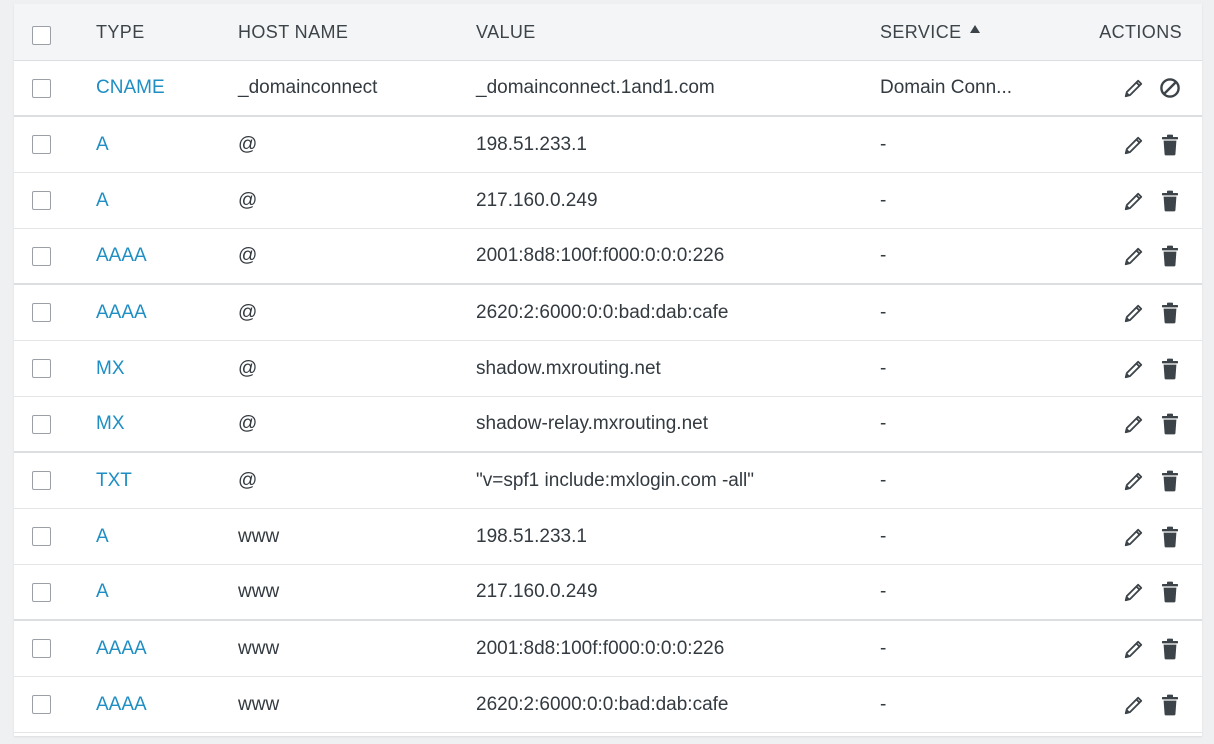 This screenshot has width=1214, height=744. What do you see at coordinates (130, 88) in the screenshot?
I see `record-type-link: CNAME` at bounding box center [130, 88].